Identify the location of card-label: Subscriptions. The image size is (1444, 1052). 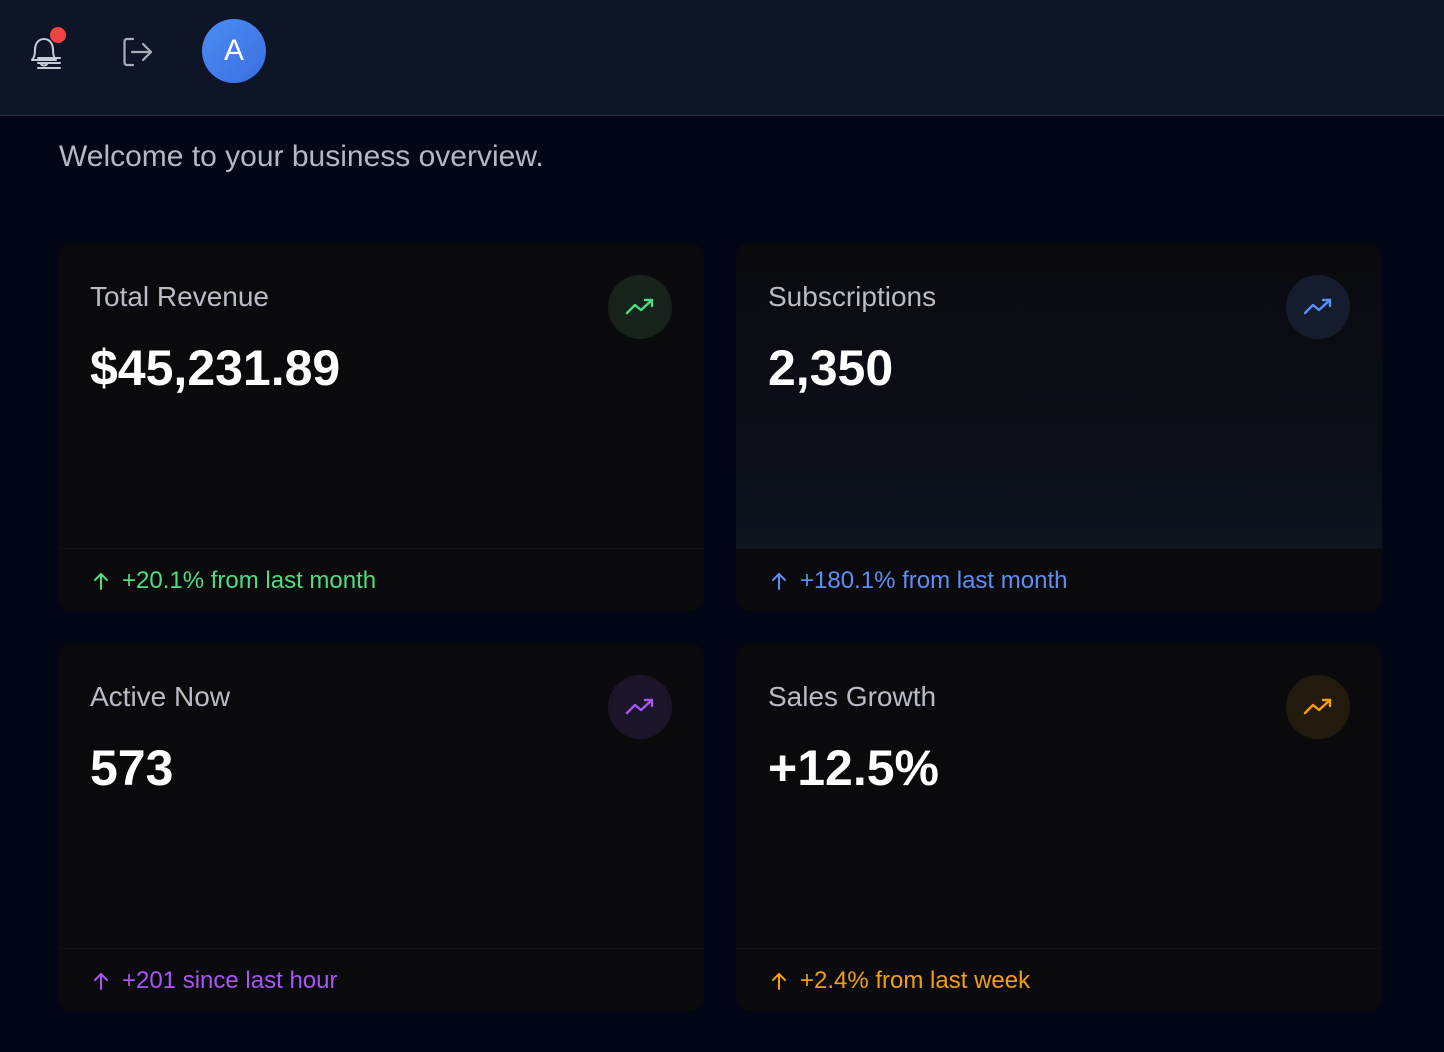
(852, 296).